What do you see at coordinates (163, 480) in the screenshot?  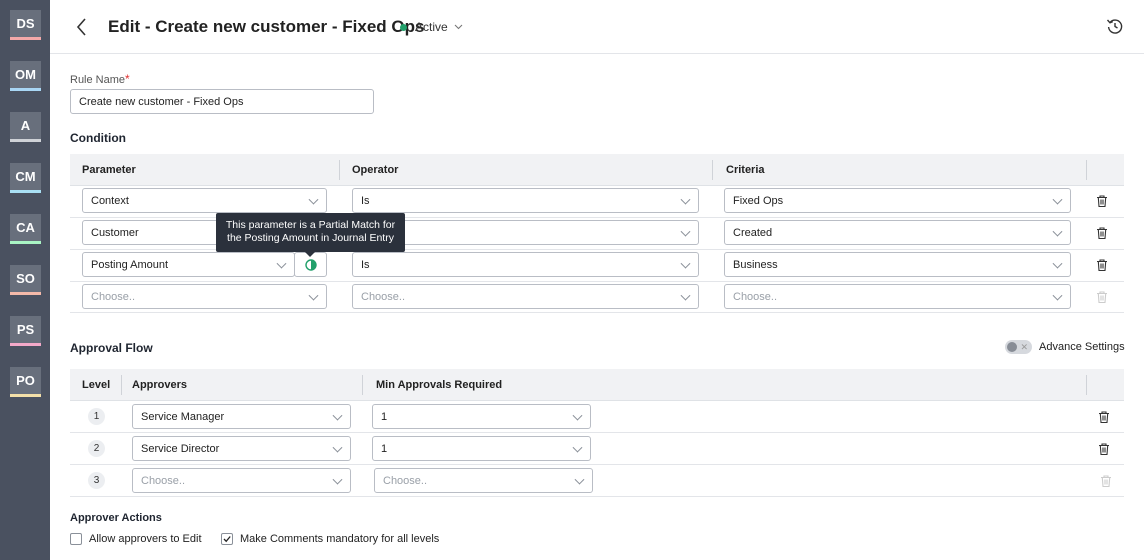 I see `approver-placeholder: Choose..` at bounding box center [163, 480].